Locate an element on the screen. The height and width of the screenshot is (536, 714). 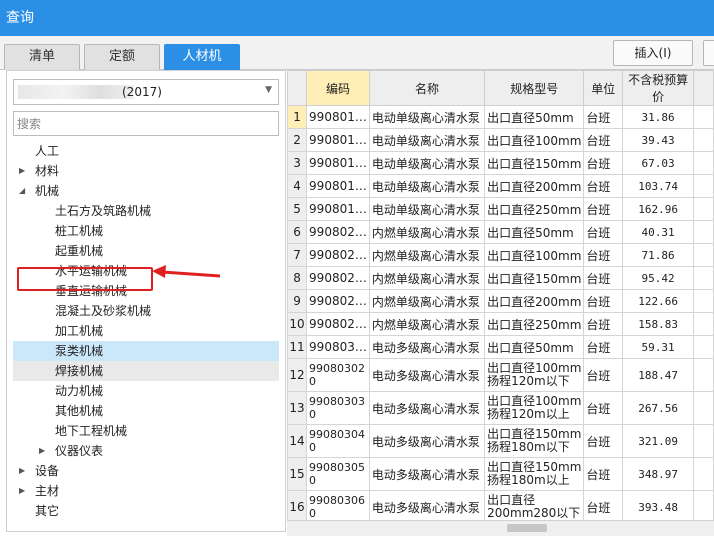
tree-item: 机械 is located at coordinates (47, 191).